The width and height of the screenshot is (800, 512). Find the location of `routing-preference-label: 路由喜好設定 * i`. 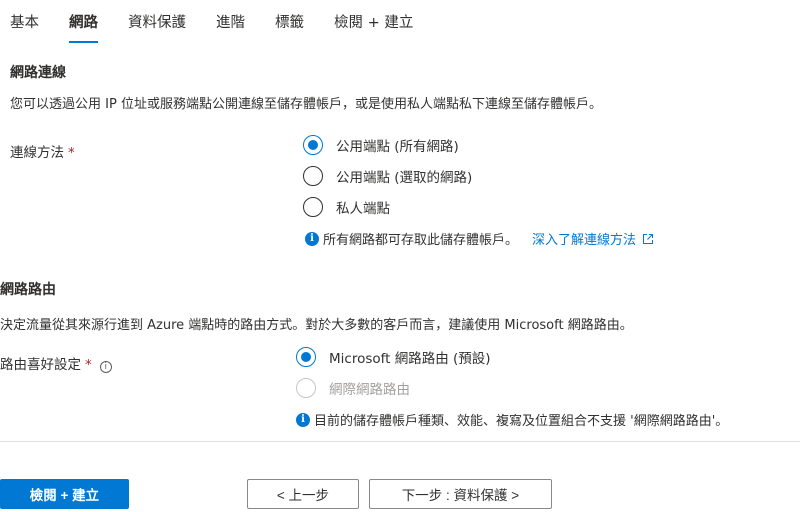

routing-preference-label: 路由喜好設定 * i is located at coordinates (56, 363).